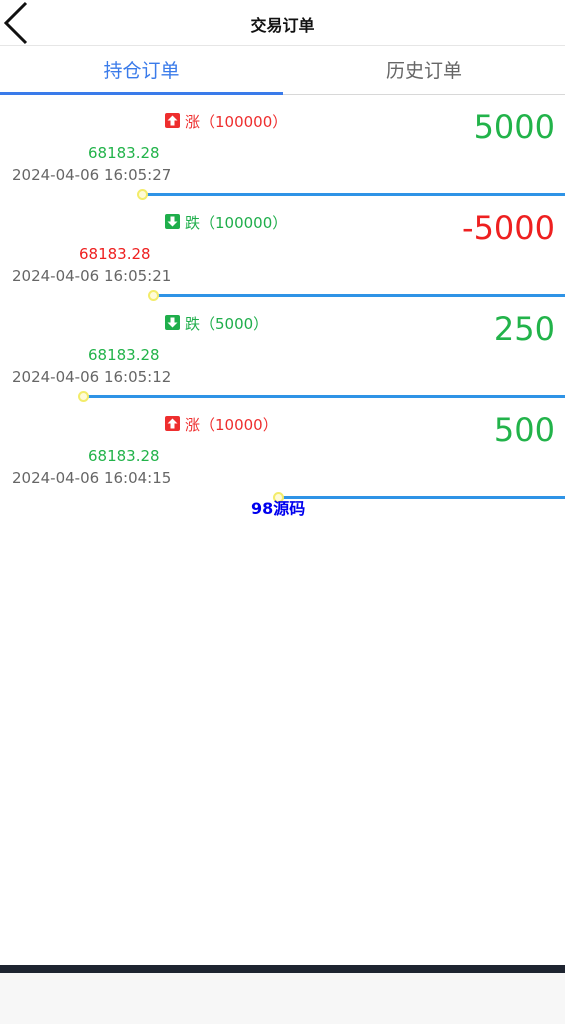  Describe the element at coordinates (236, 122) in the screenshot. I see `direction-text: 涨（100000）` at that location.